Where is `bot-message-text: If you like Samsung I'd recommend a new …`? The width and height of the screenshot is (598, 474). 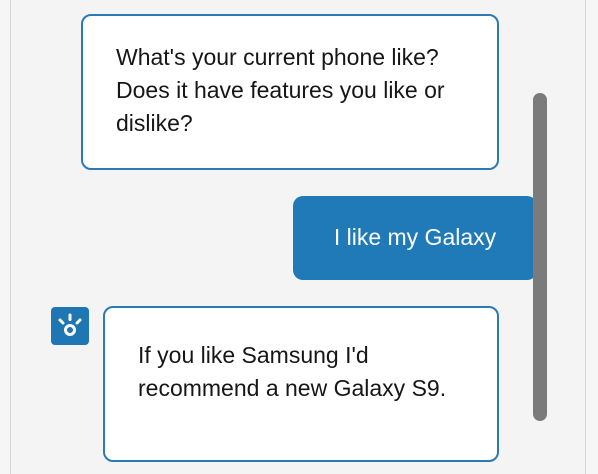 bot-message-text: If you like Samsung I'd recommend a new … is located at coordinates (292, 371).